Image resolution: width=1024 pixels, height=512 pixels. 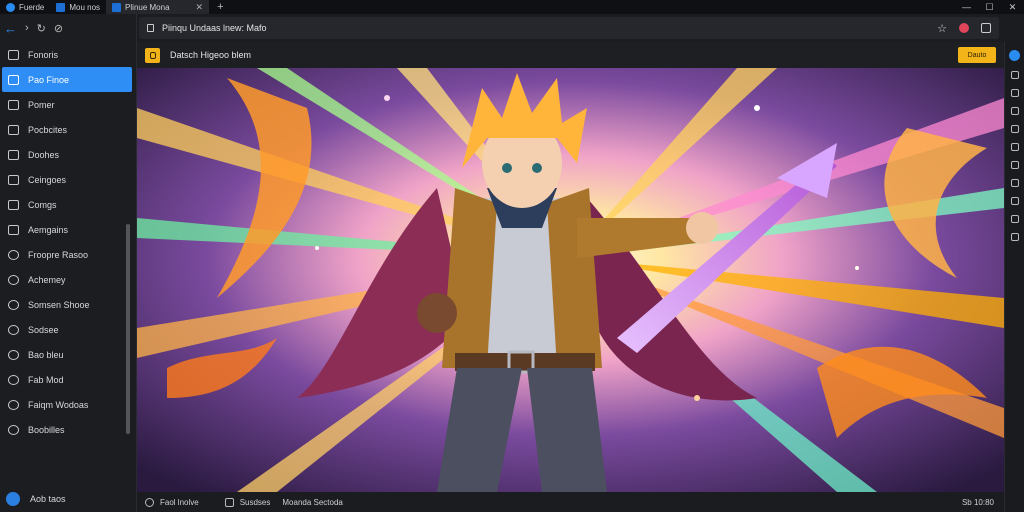 What do you see at coordinates (48, 129) in the screenshot?
I see `sidebar-item-label: Pocbcites` at bounding box center [48, 129].